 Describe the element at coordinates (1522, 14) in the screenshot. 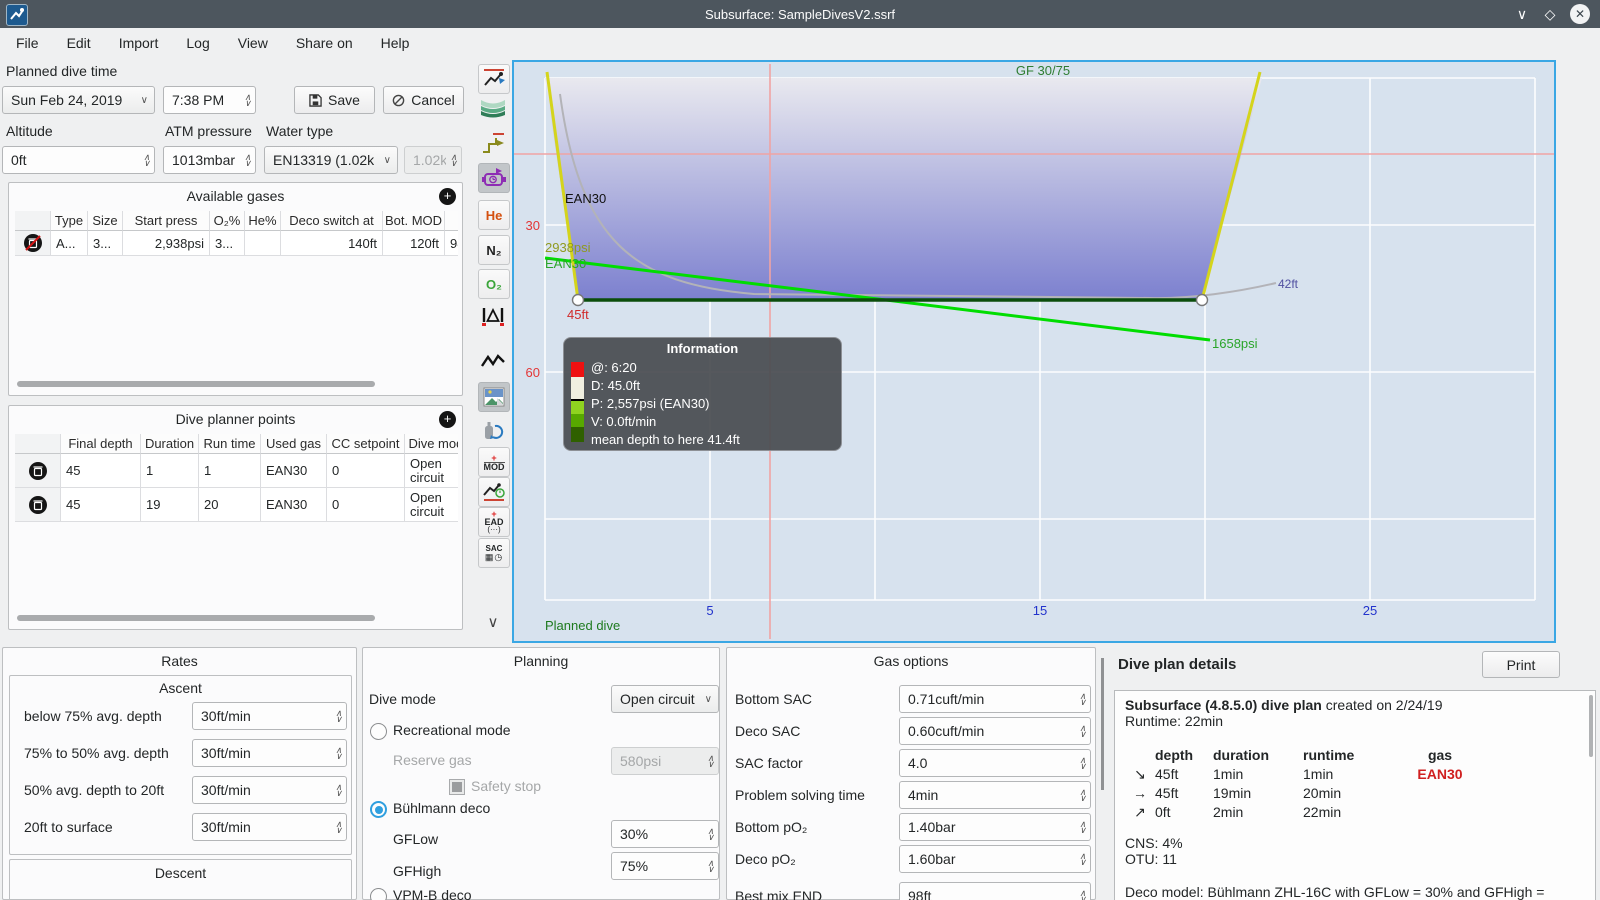

I see `minimize-button: ∨` at that location.